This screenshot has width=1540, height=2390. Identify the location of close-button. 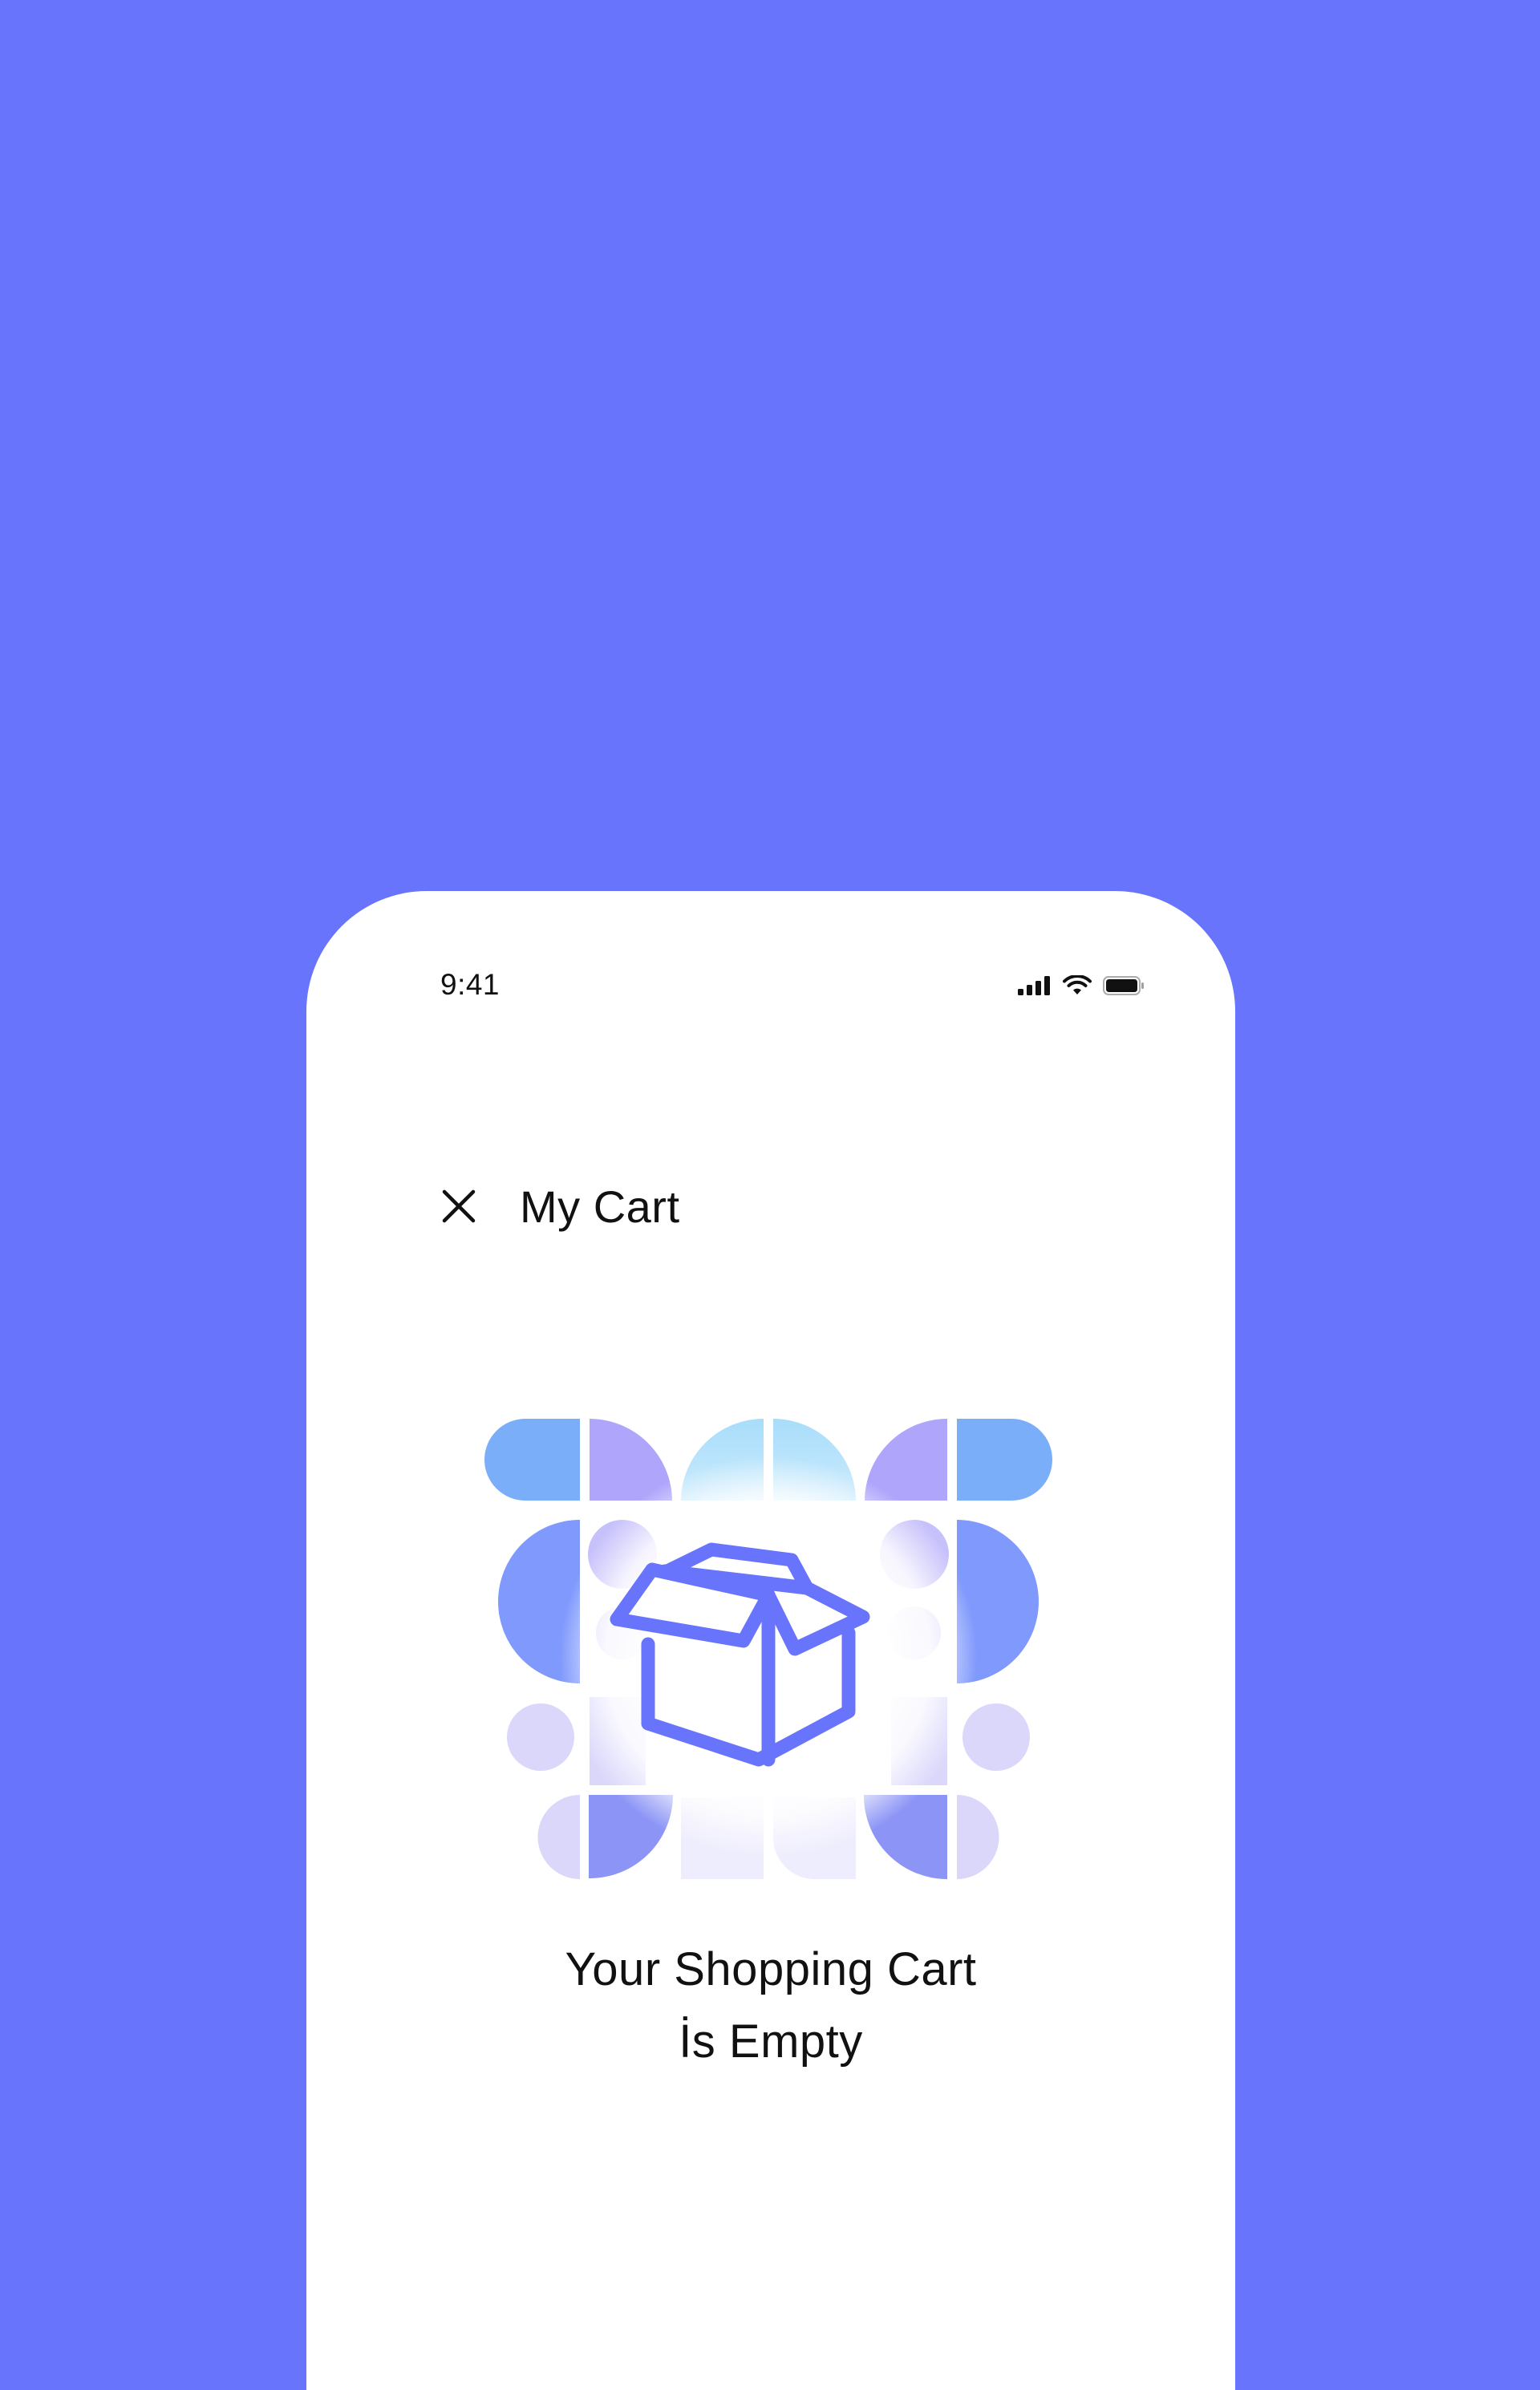
(459, 1206).